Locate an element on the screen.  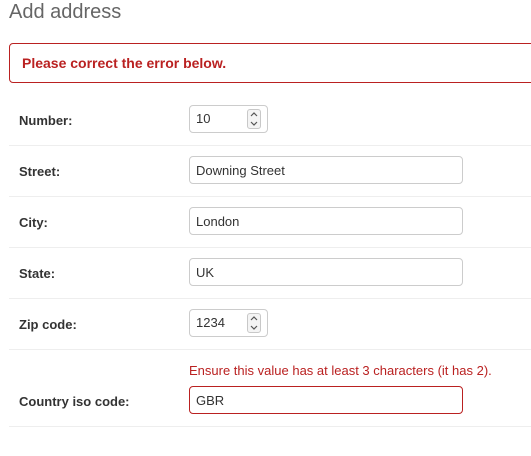
state-label: State: is located at coordinates (37, 273).